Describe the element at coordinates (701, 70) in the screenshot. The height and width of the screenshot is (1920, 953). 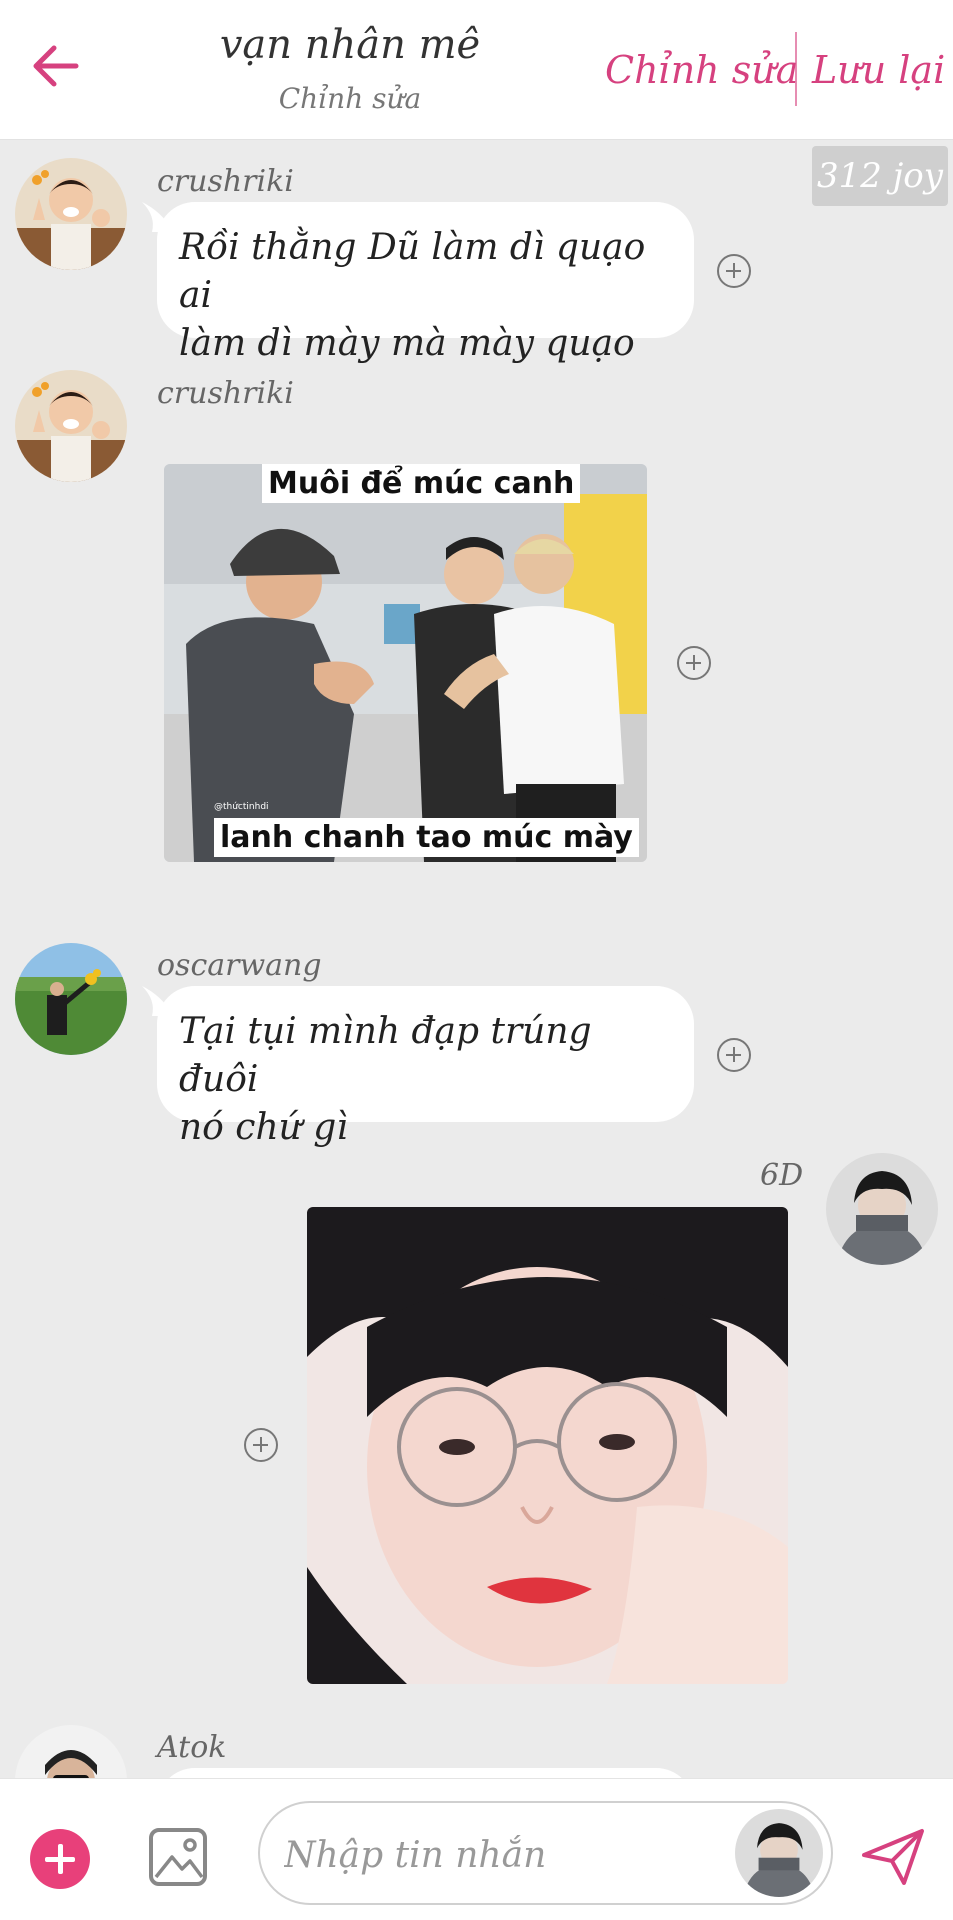
I see `edit-button: Chỉnh sửa` at that location.